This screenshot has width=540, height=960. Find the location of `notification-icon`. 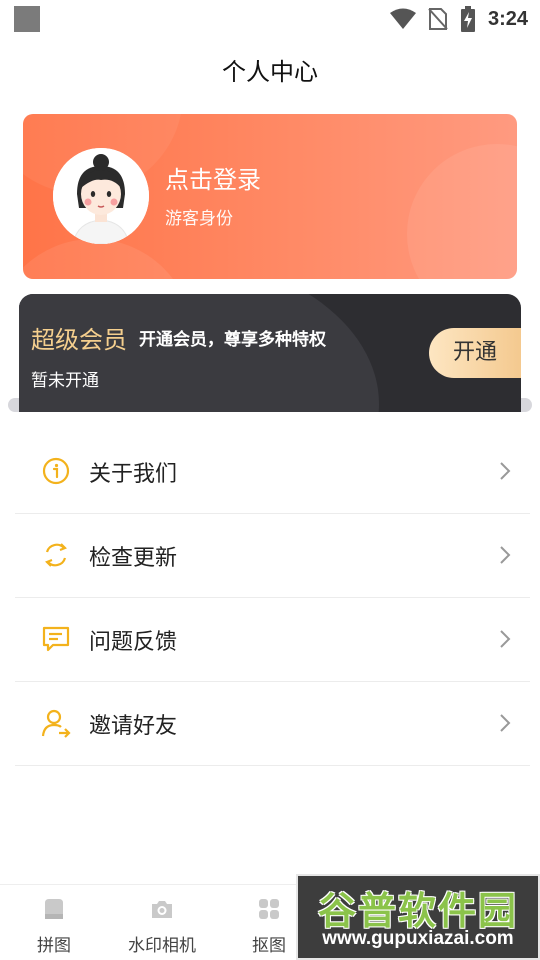

notification-icon is located at coordinates (27, 19).